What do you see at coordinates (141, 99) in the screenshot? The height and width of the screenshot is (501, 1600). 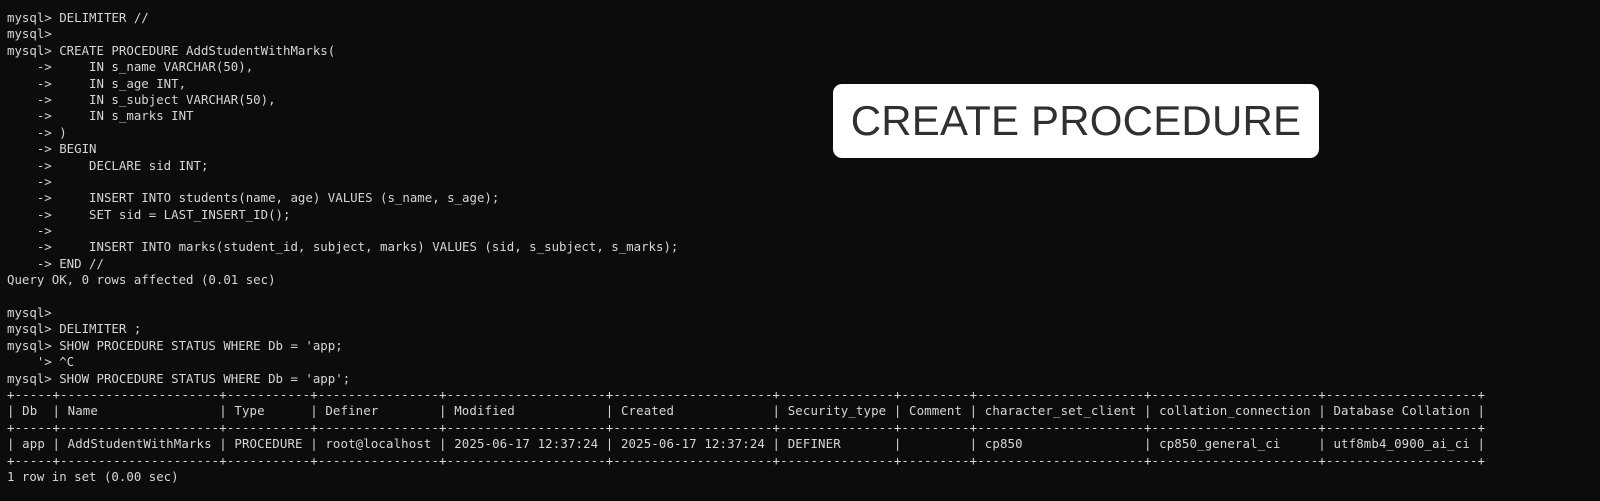 I see `terminal-line: -> IN s_subject VARCHAR(50),` at bounding box center [141, 99].